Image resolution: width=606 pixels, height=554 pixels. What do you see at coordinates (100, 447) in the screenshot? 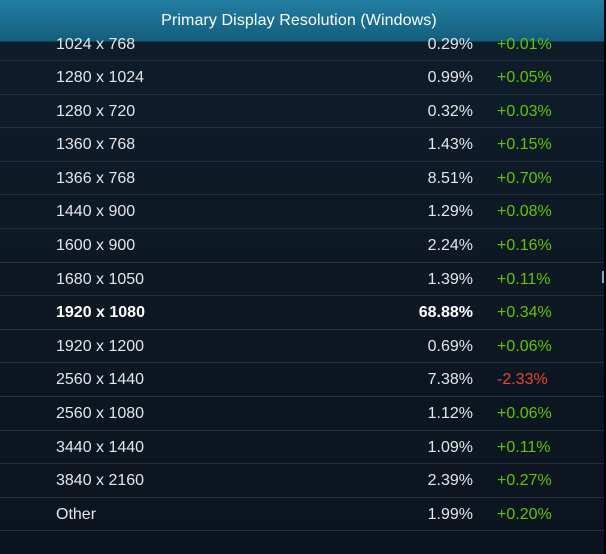
I see `resolution-label: 3440 x 1440` at bounding box center [100, 447].